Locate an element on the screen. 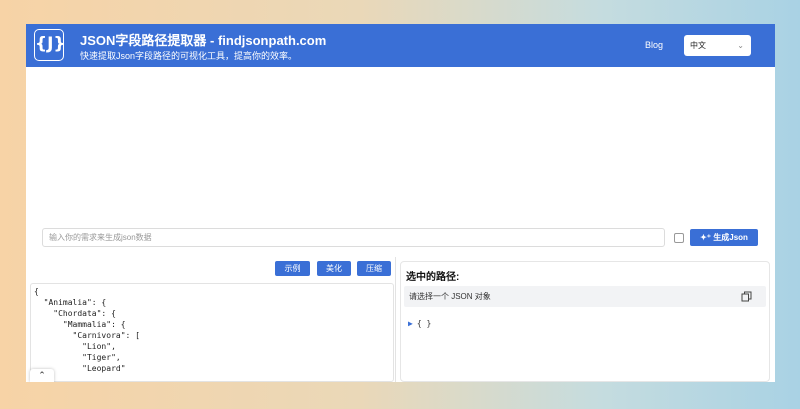 This screenshot has width=800, height=409. selected-path-display: 请选择一个 JSON 对象 is located at coordinates (585, 296).